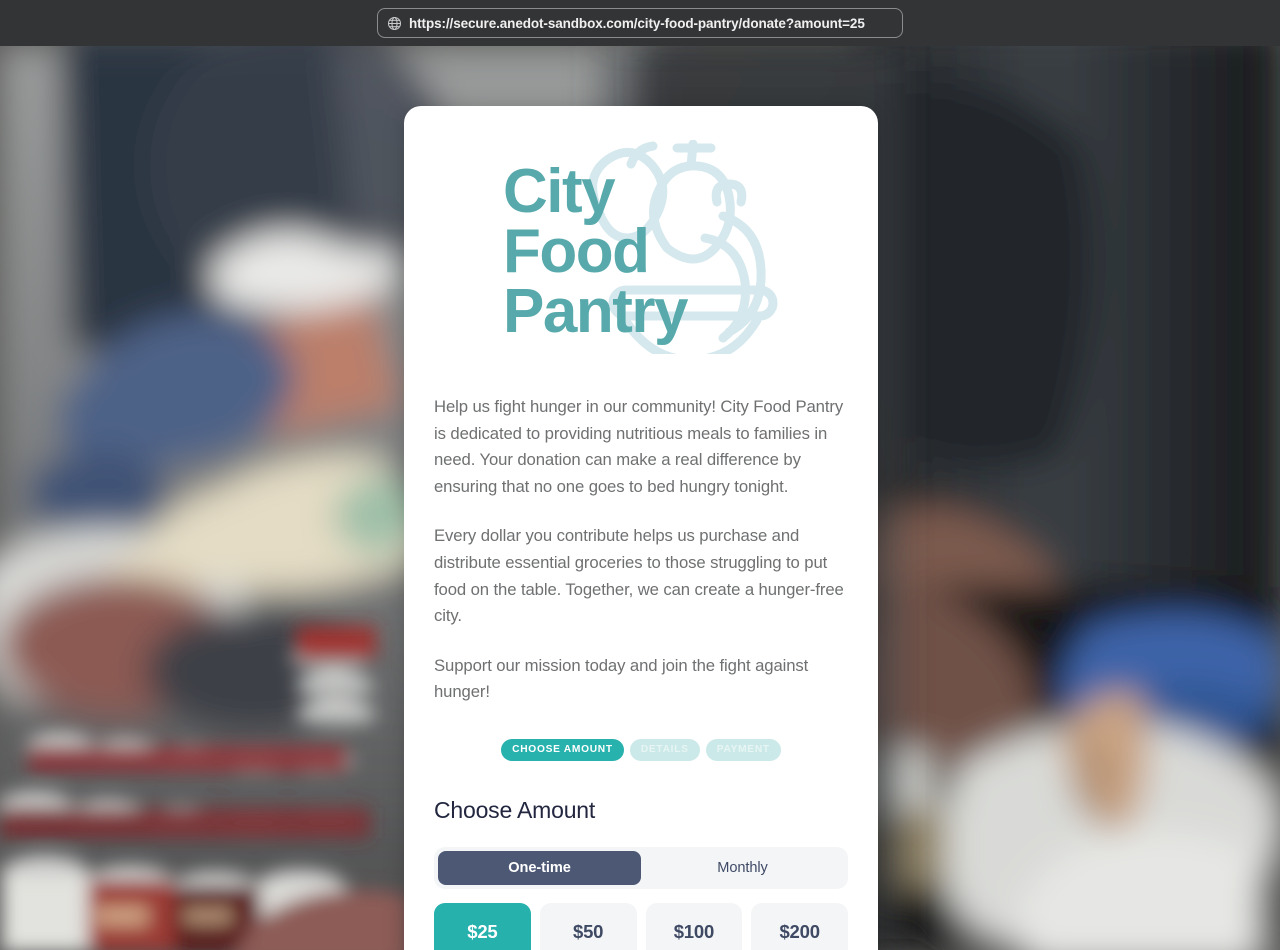 This screenshot has height=950, width=1280. Describe the element at coordinates (482, 926) in the screenshot. I see `amount-option-25: $25` at that location.